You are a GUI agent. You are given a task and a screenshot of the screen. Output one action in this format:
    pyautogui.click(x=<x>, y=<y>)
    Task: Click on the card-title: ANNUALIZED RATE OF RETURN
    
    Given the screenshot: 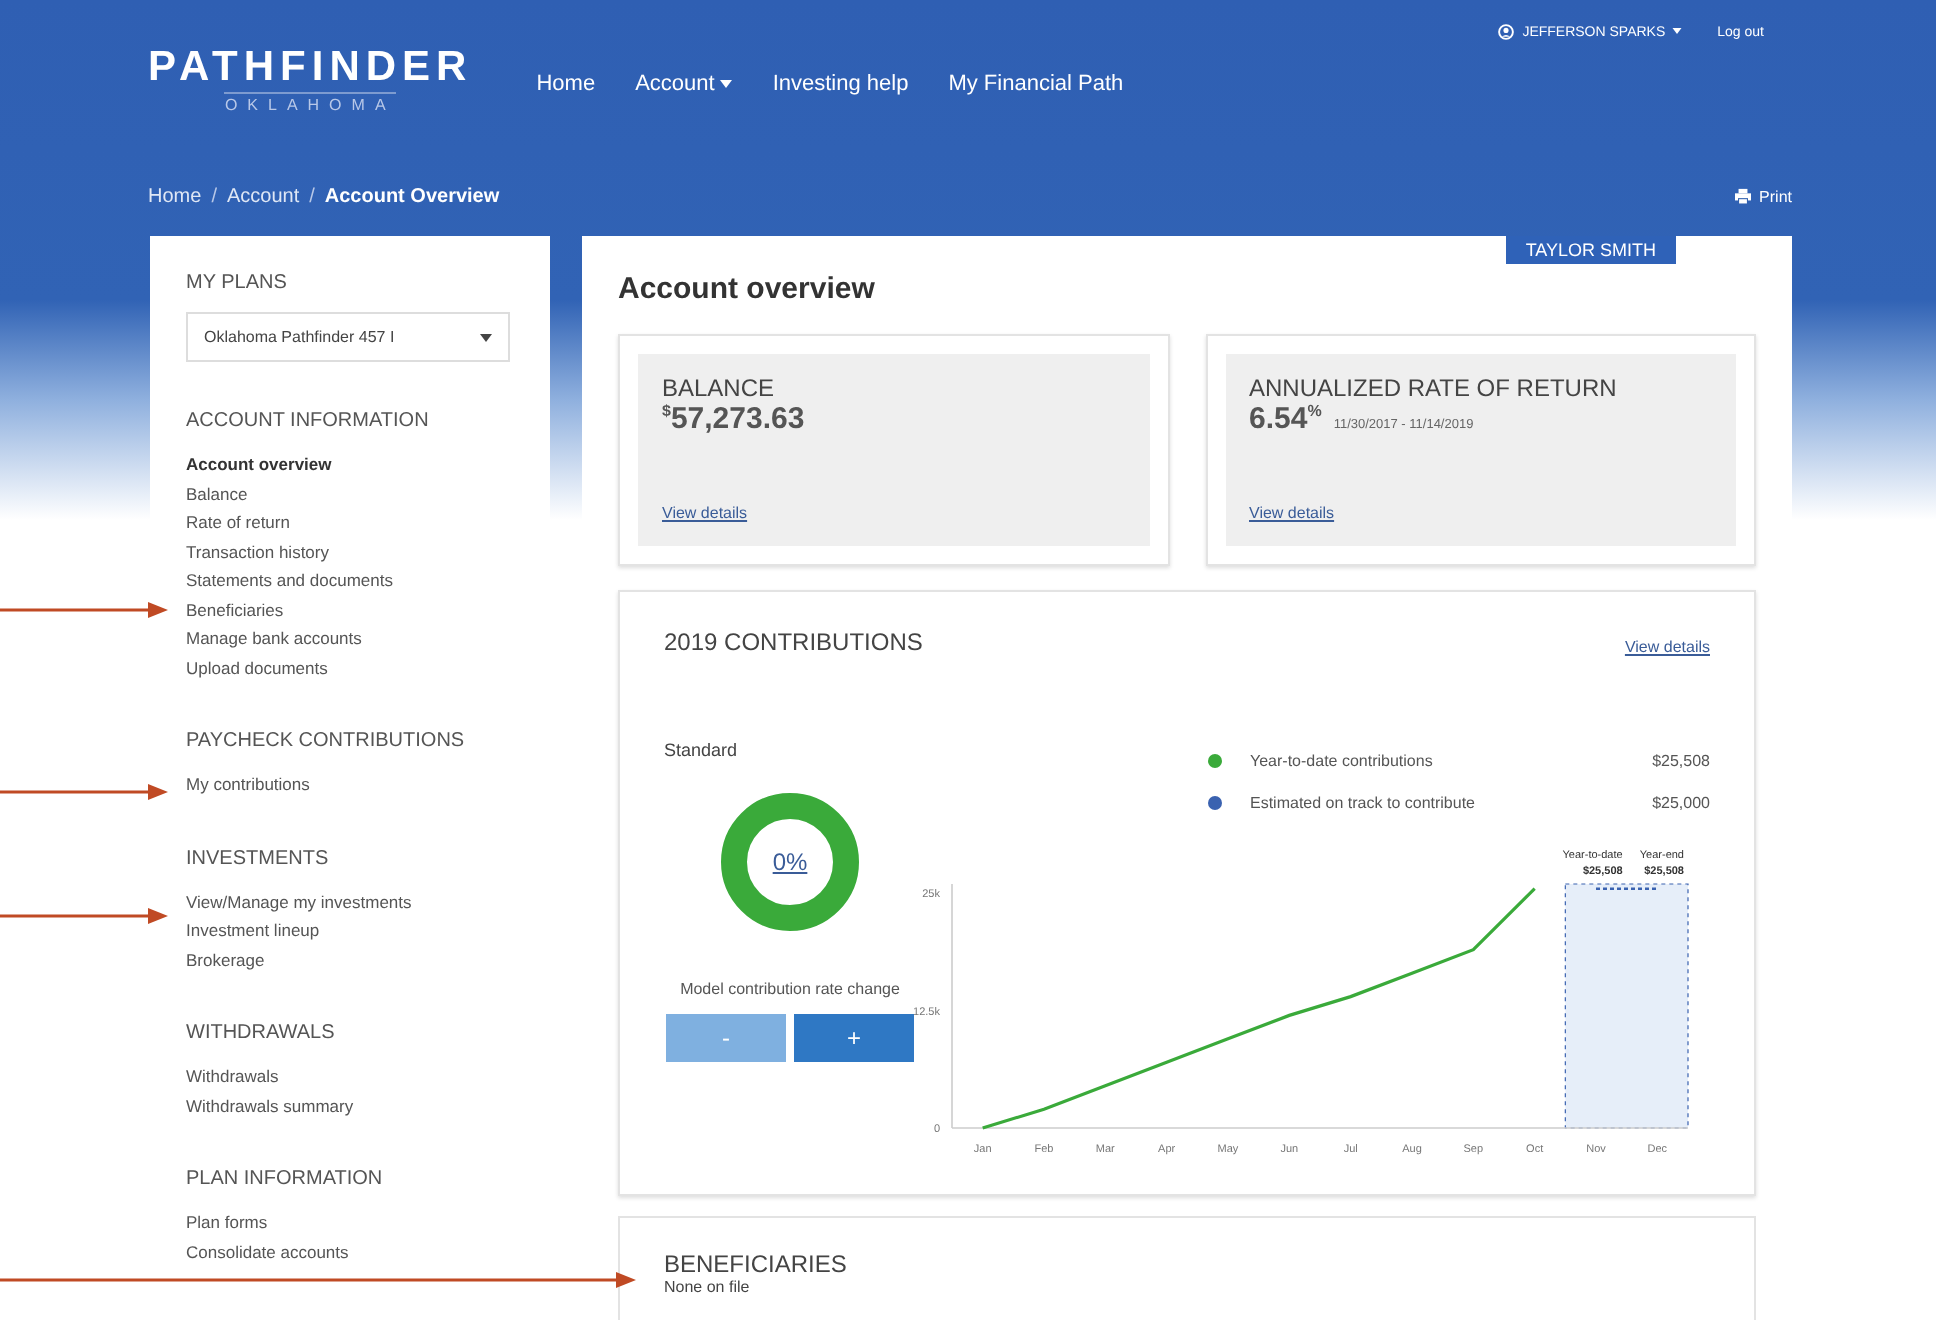 What is the action you would take?
    pyautogui.click(x=1434, y=388)
    